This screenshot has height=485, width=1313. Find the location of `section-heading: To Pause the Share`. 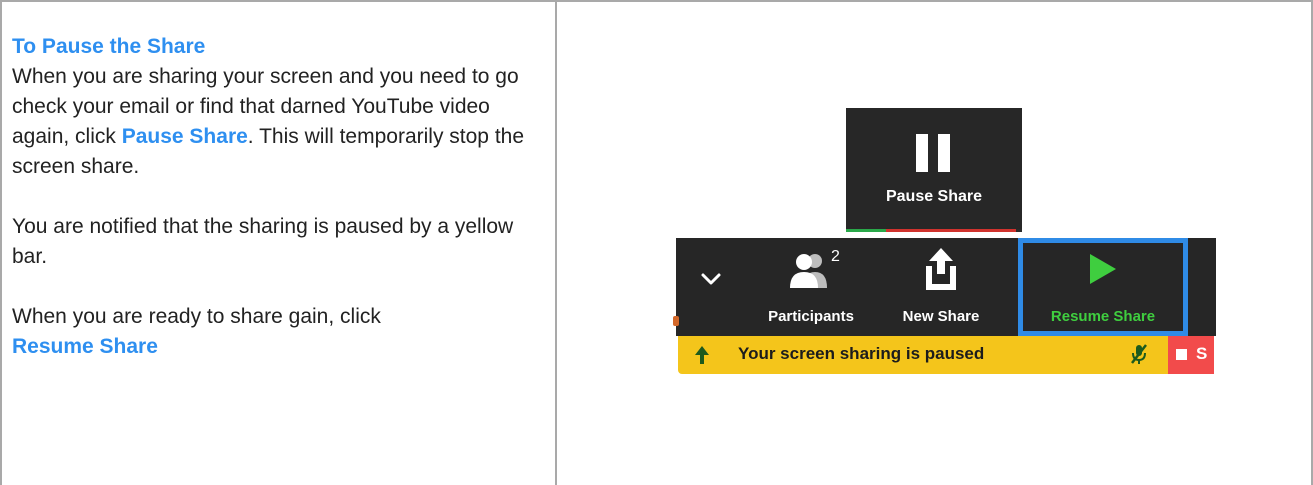

section-heading: To Pause the Share is located at coordinates (109, 46).